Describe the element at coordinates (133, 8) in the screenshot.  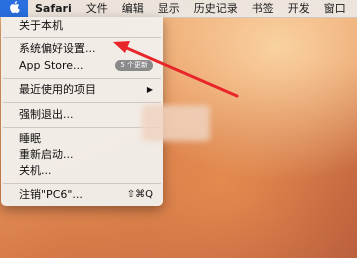
I see `menu-edit: 编辑` at that location.